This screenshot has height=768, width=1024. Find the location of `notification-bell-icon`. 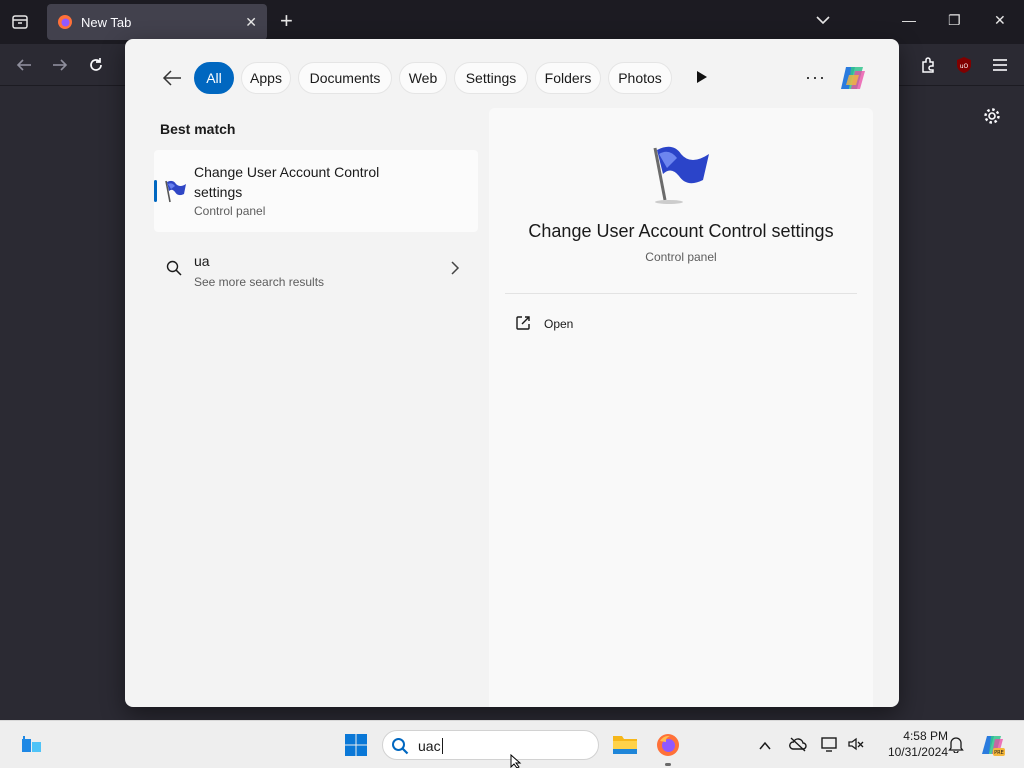

notification-bell-icon is located at coordinates (956, 746).